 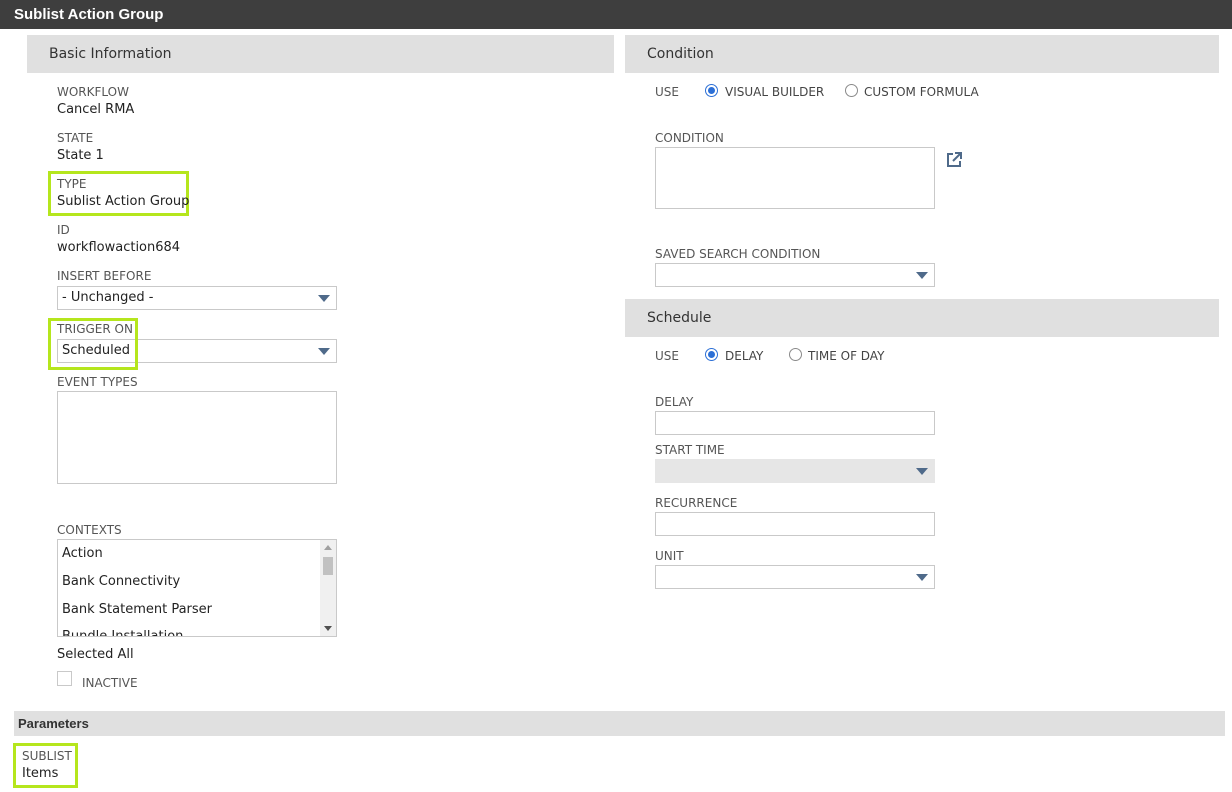 What do you see at coordinates (80, 155) in the screenshot?
I see `state-value: State 1` at bounding box center [80, 155].